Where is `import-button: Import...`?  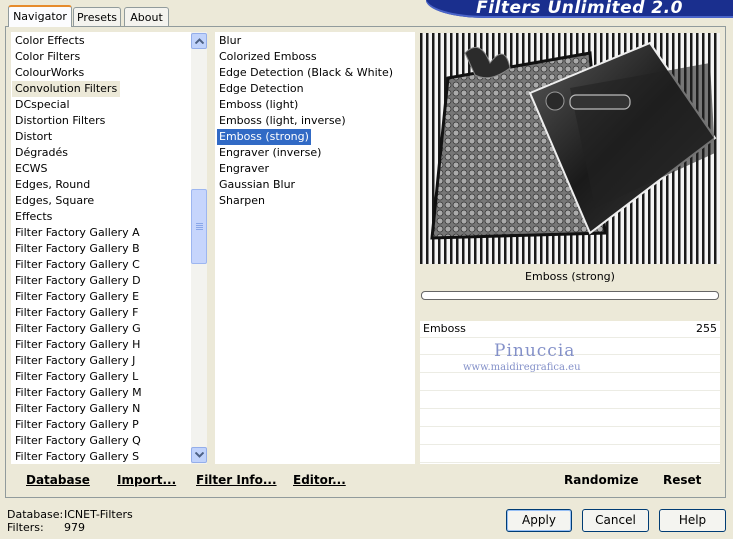
import-button: Import... is located at coordinates (146, 480).